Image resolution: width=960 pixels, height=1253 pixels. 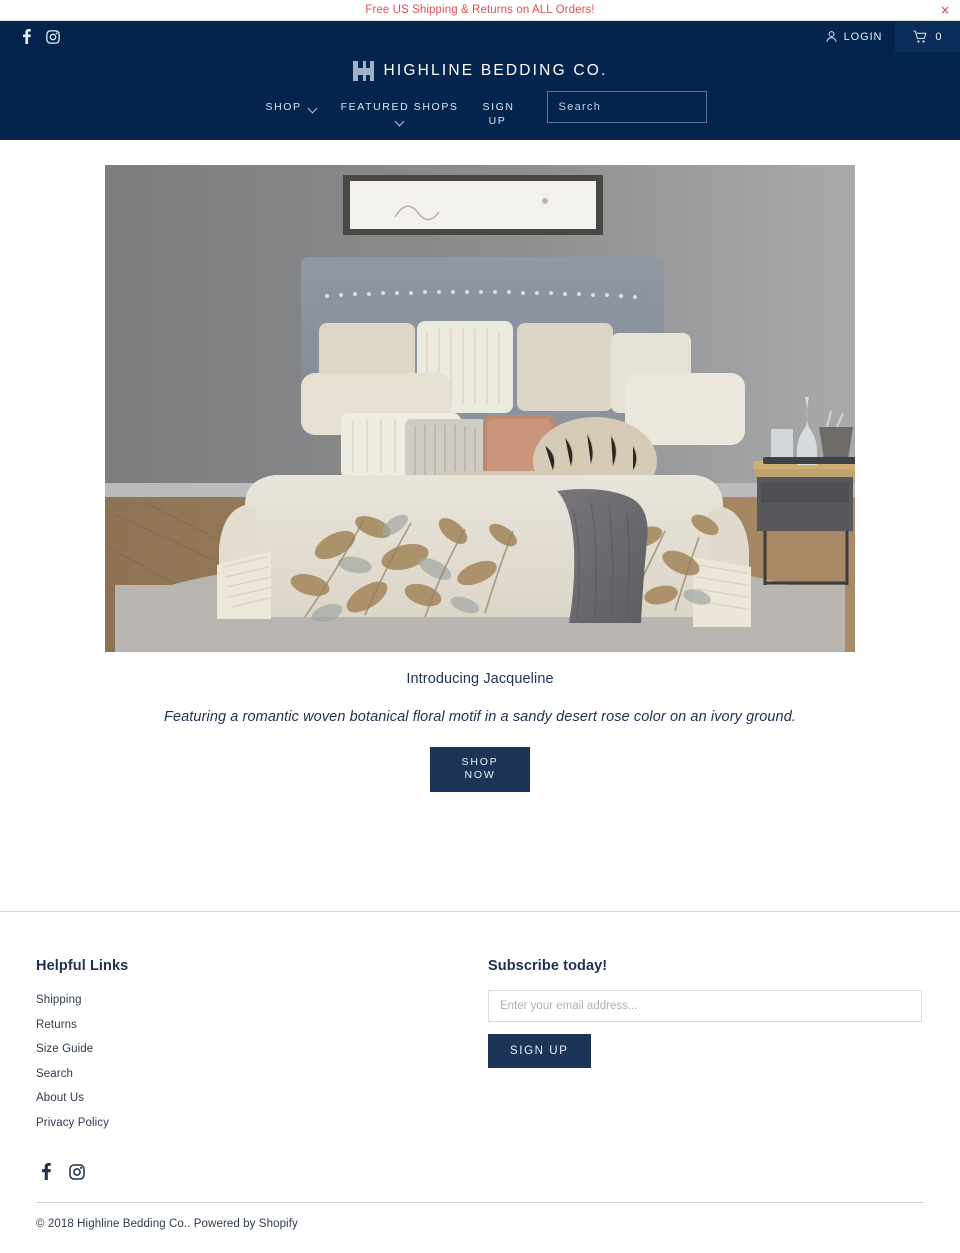 What do you see at coordinates (59, 1000) in the screenshot?
I see `footer-link-shipping: Shipping` at bounding box center [59, 1000].